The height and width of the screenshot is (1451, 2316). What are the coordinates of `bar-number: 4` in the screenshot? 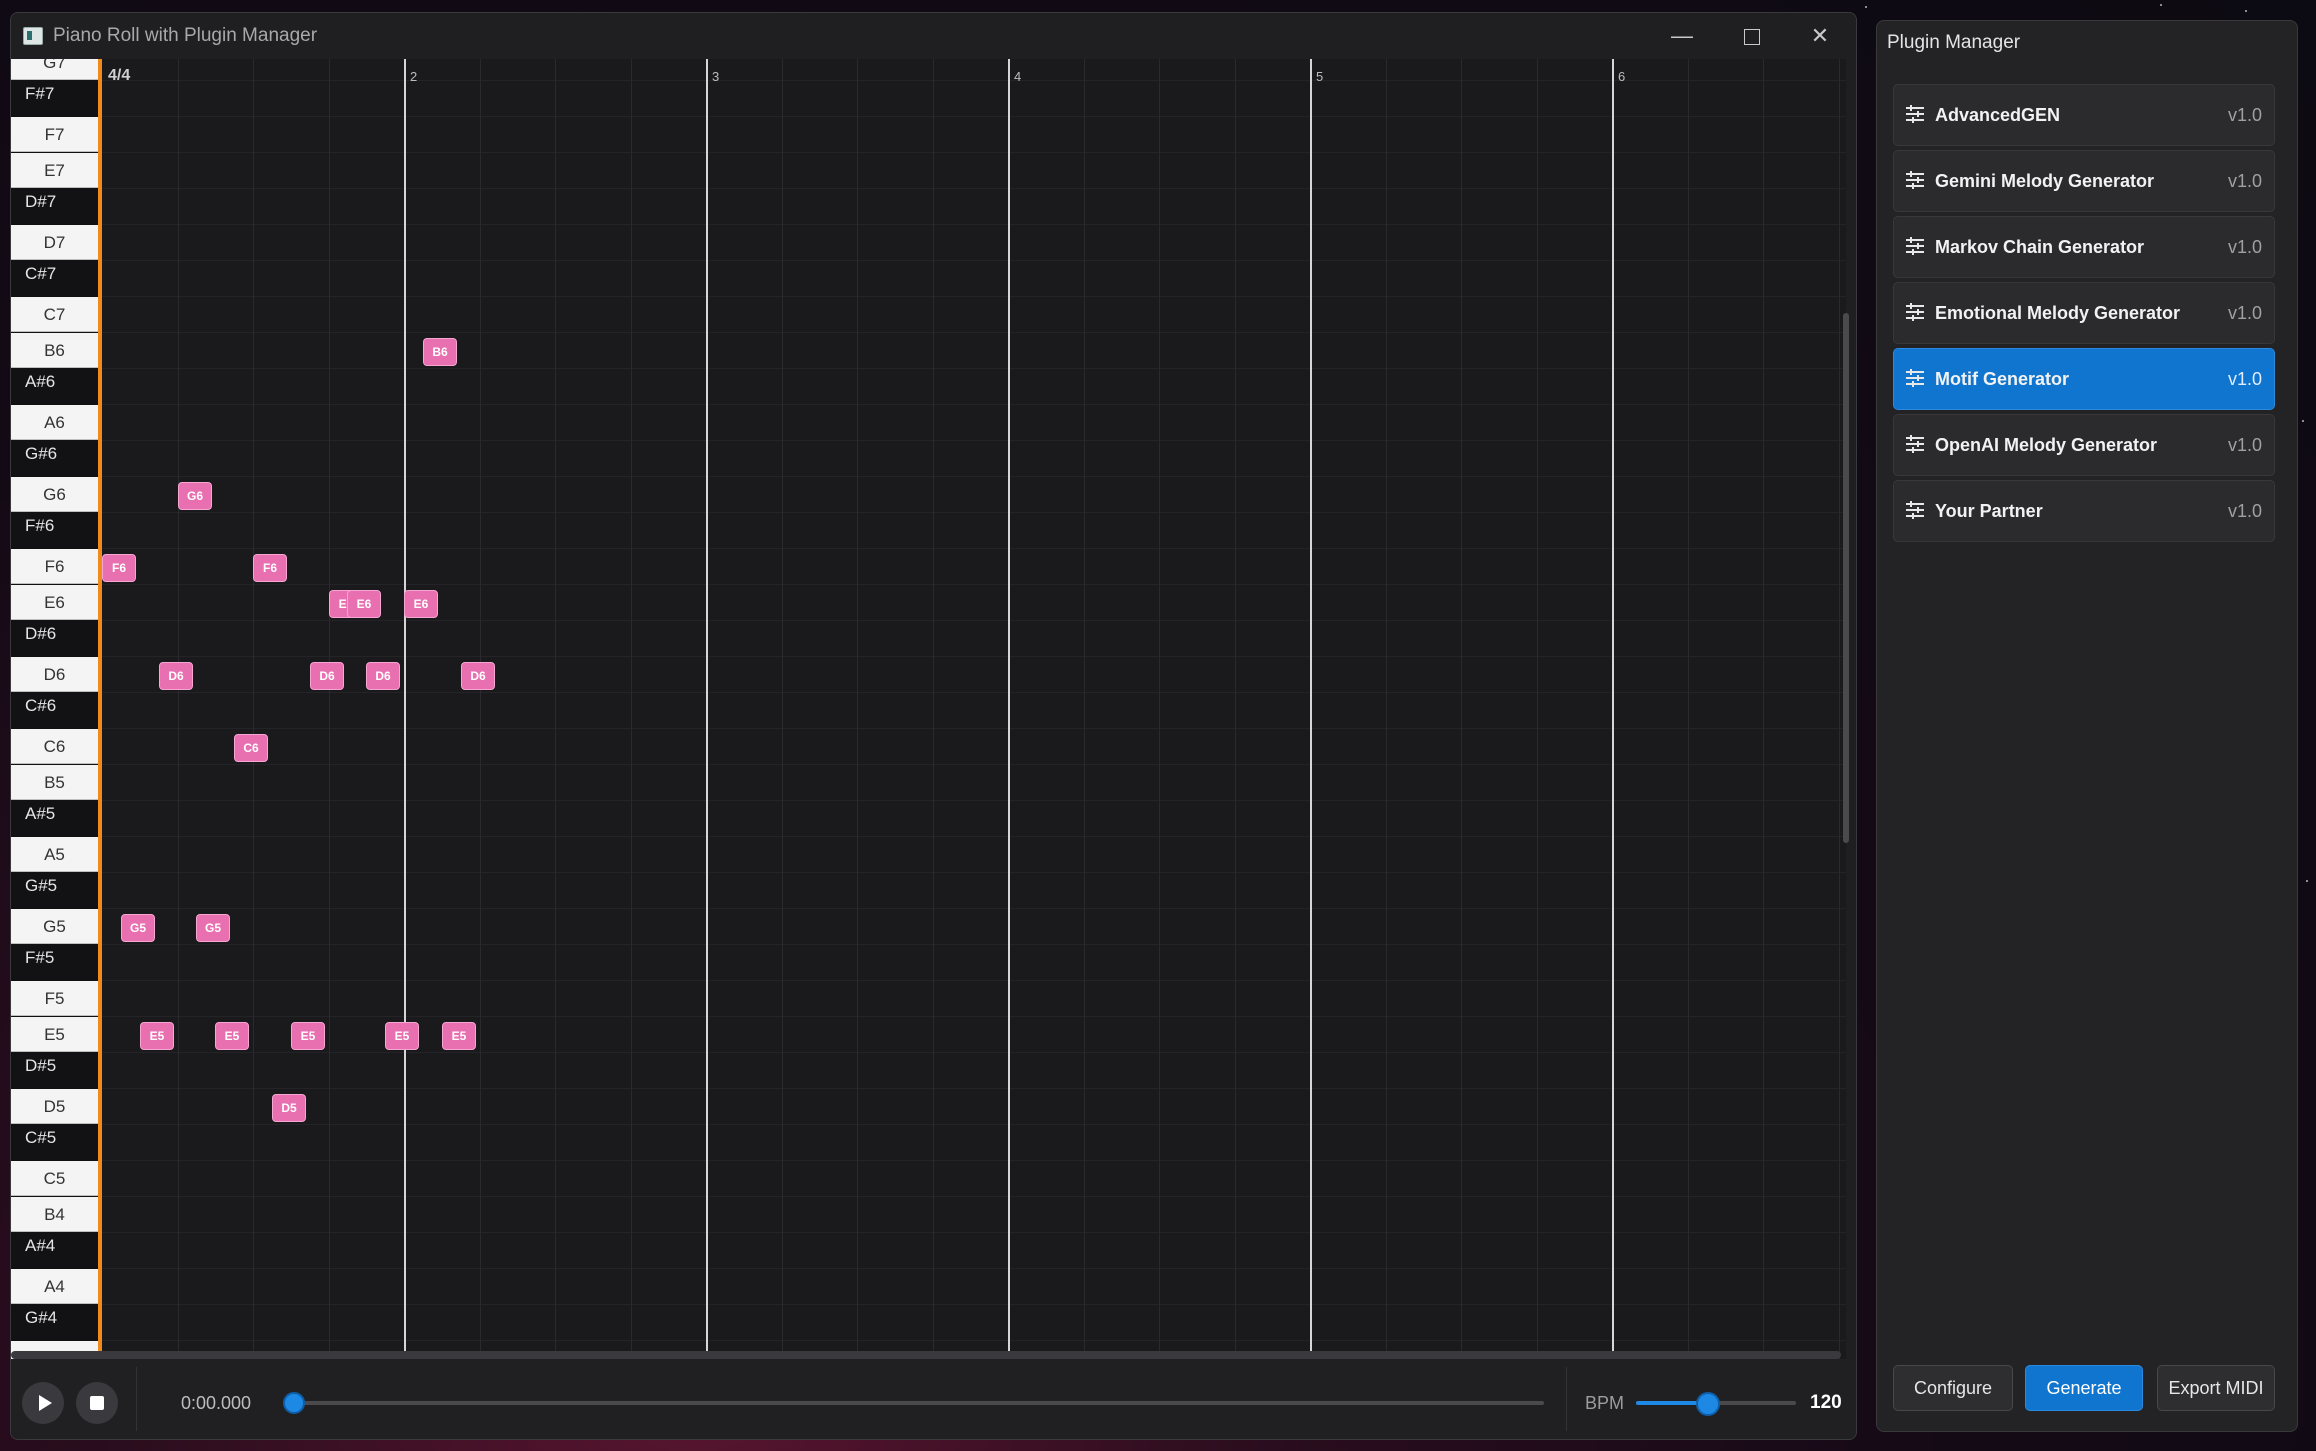 It's located at (1018, 76).